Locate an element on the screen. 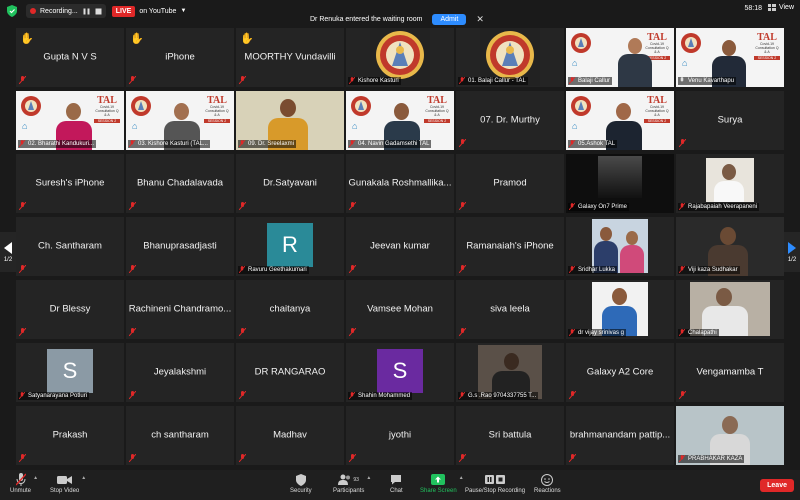 The image size is (800, 500). participant-tile: Ramanaiah's iPhone is located at coordinates (510, 246).